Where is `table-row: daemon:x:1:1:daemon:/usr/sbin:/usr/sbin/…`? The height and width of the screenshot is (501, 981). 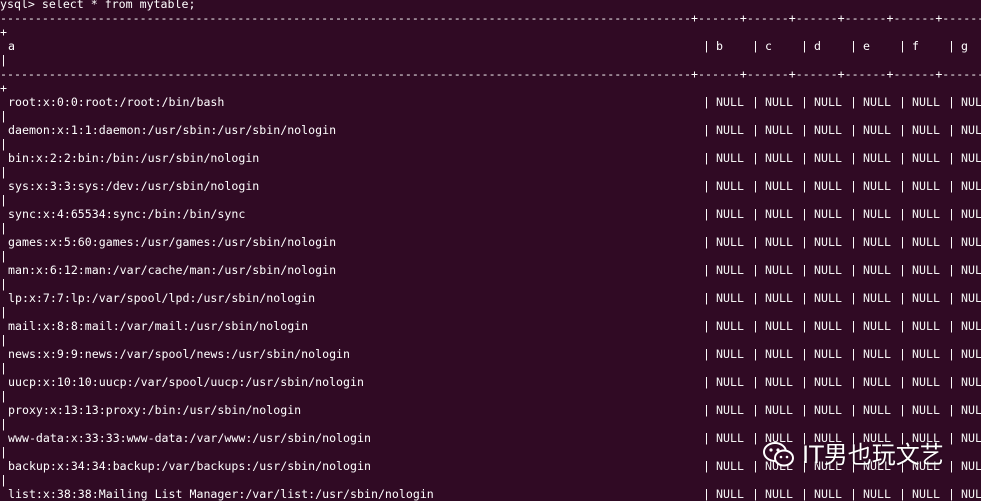
table-row: daemon:x:1:1:daemon:/usr/sbin:/usr/sbin/… is located at coordinates (490, 130).